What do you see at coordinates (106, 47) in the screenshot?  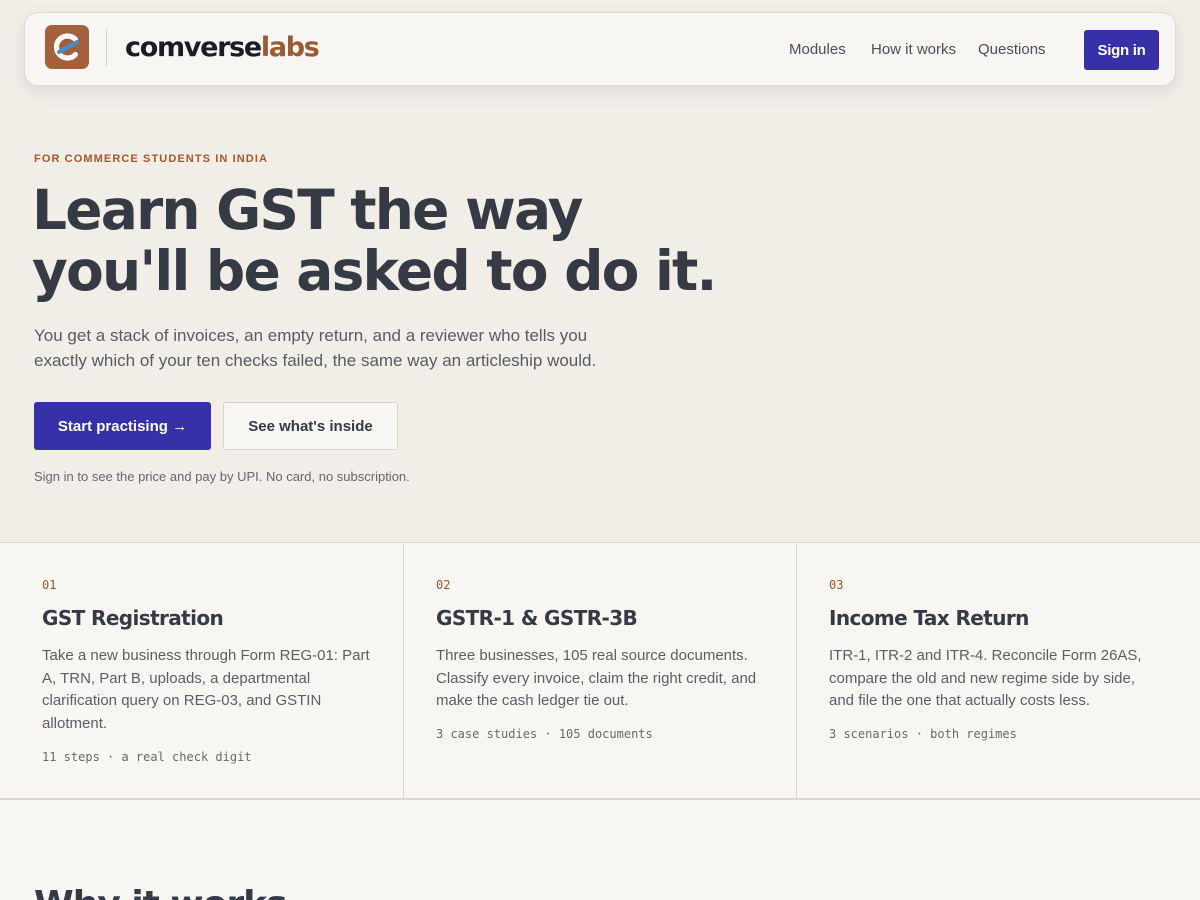 I see `logo-divider` at bounding box center [106, 47].